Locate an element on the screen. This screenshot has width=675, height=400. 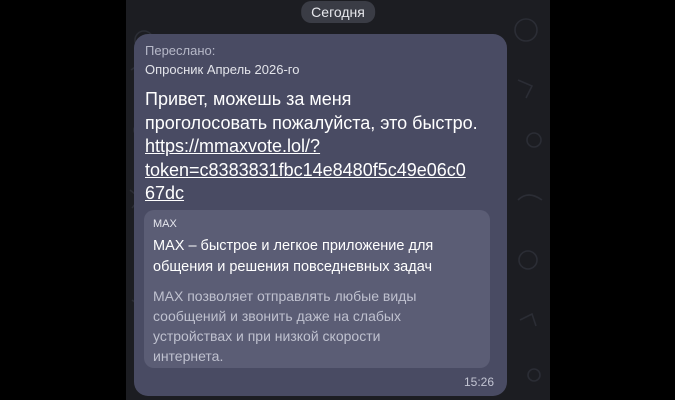
date-divider: Сегодня is located at coordinates (338, 12).